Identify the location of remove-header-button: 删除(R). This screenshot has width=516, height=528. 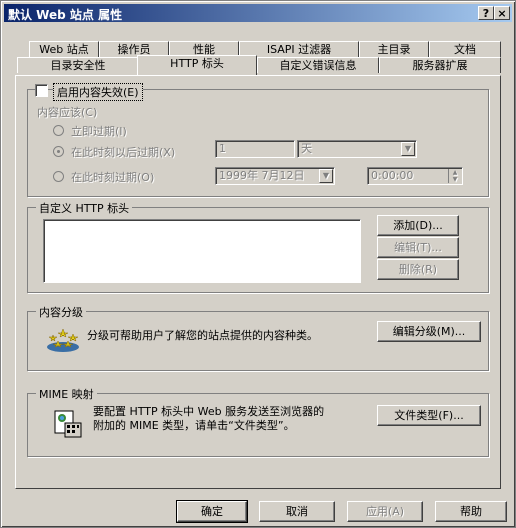
(418, 269).